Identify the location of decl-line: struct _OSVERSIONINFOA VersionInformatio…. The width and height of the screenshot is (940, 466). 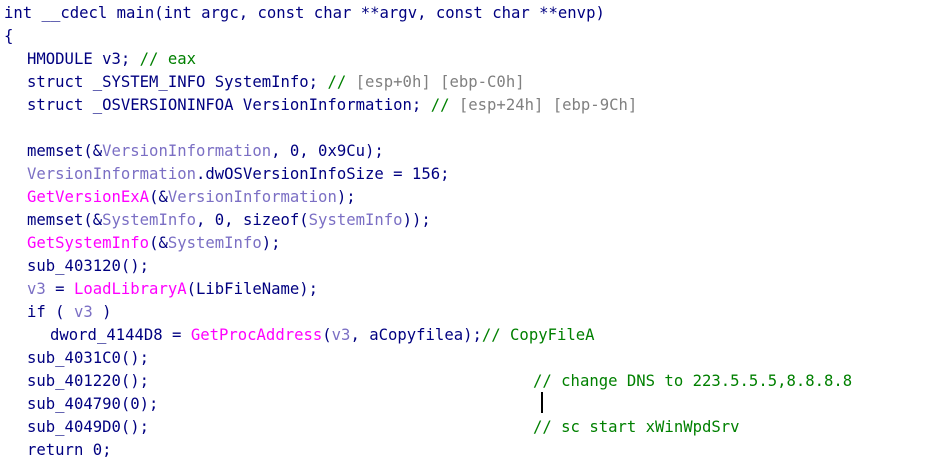
(470, 105).